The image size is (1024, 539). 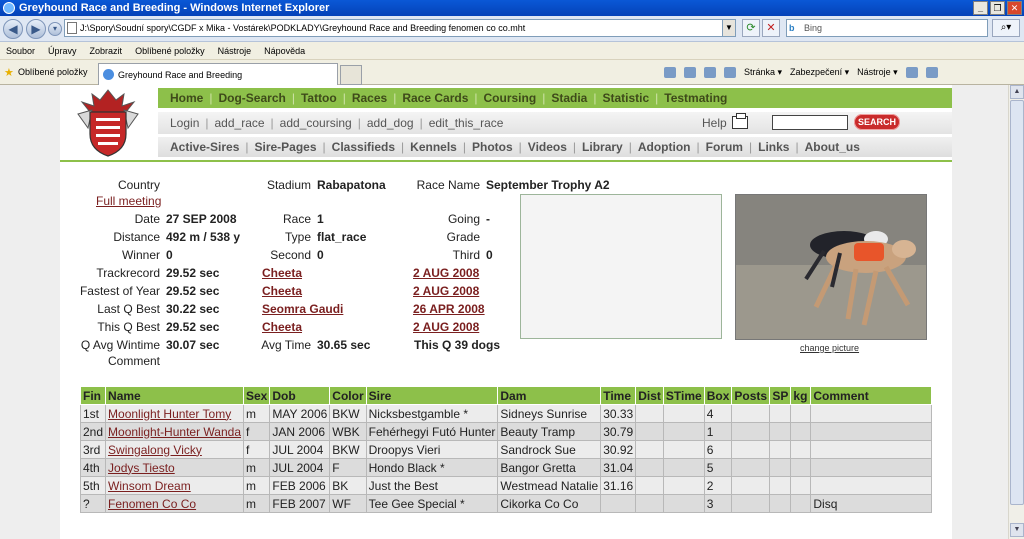 What do you see at coordinates (256, 395) in the screenshot?
I see `col-sex: Sex` at bounding box center [256, 395].